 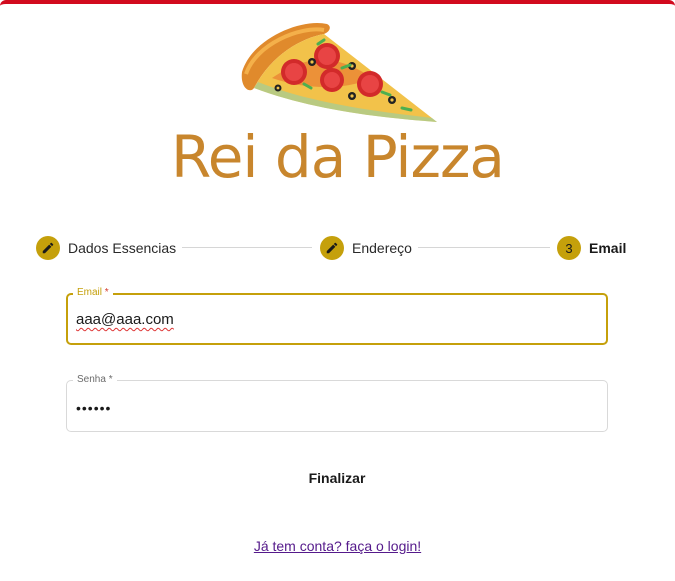 I want to click on pizza-slice-icon, so click(x=339, y=72).